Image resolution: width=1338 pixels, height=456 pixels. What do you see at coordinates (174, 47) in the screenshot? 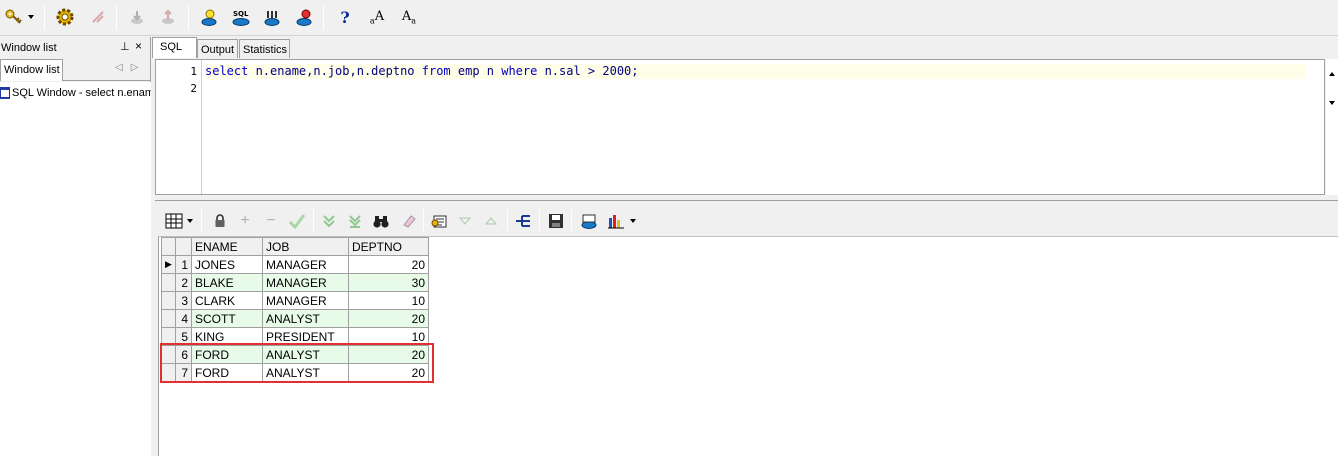
I see `tab-sql: SQL` at bounding box center [174, 47].